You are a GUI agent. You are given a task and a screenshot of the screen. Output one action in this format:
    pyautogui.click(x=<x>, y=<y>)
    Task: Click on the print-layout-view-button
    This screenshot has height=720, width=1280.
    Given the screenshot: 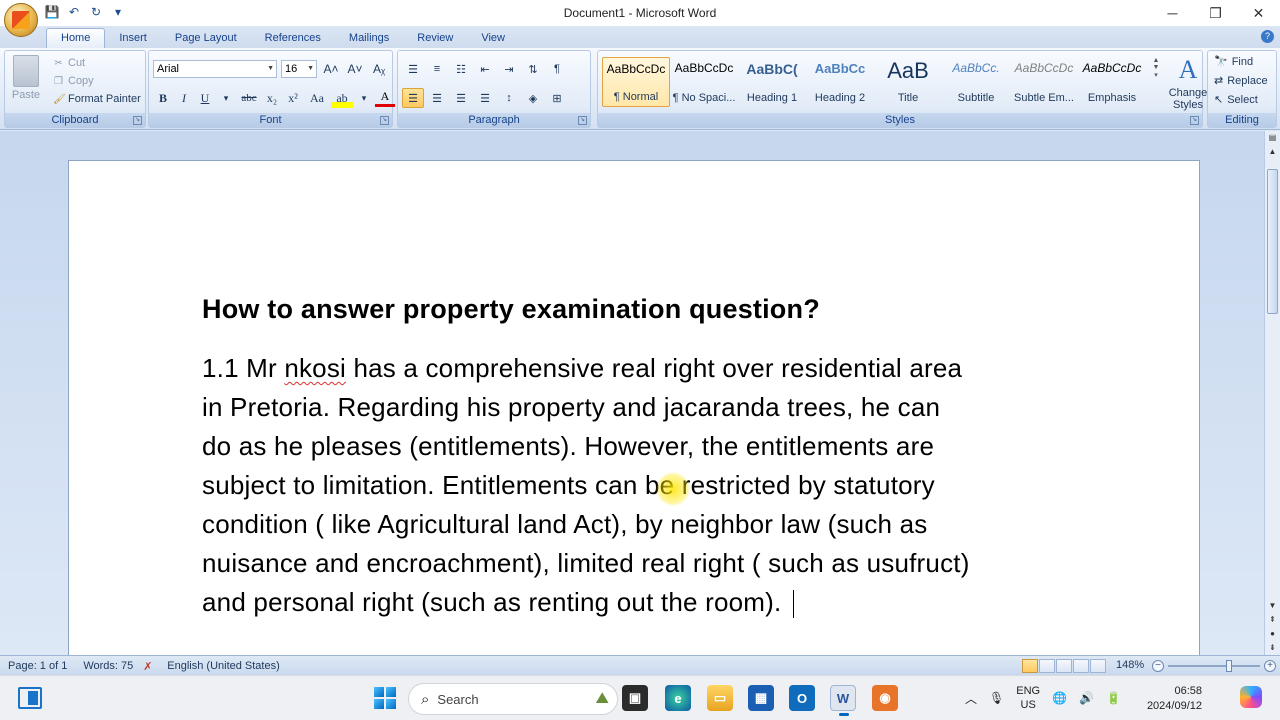 What is the action you would take?
    pyautogui.click(x=1030, y=666)
    